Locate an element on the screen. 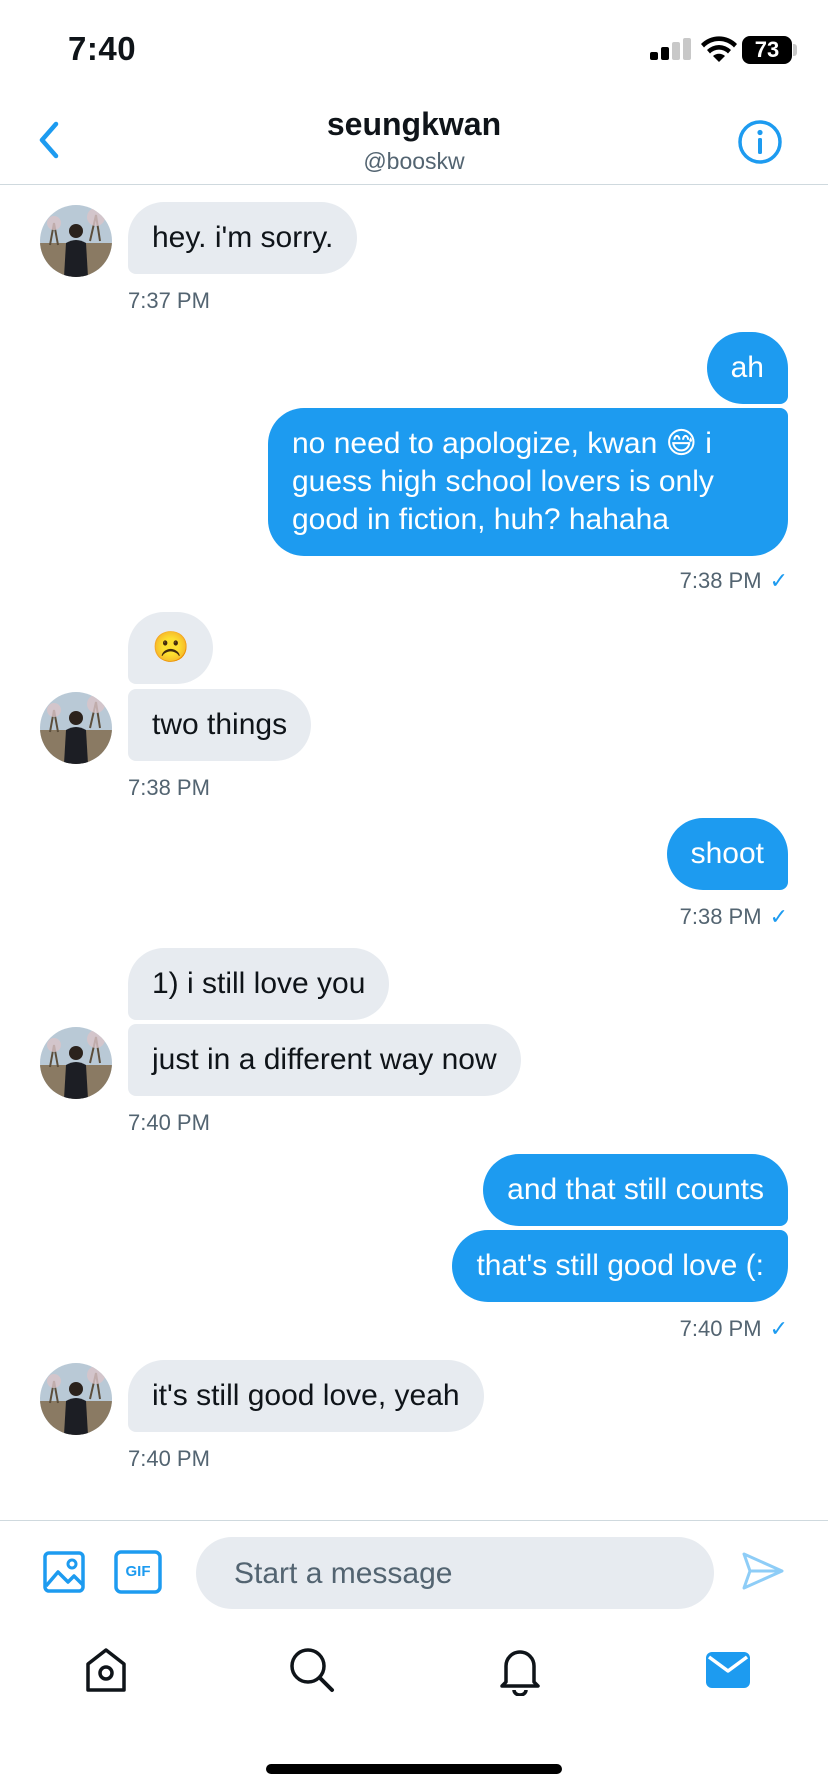 The image size is (828, 1792). message-line: no need to apologize, kwan 😅 i is located at coordinates (502, 443).